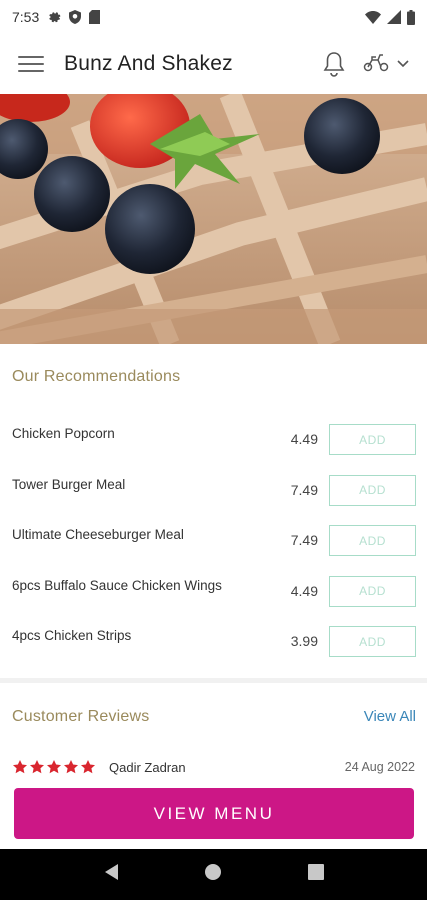 The image size is (427, 900). I want to click on home-icon, so click(213, 874).